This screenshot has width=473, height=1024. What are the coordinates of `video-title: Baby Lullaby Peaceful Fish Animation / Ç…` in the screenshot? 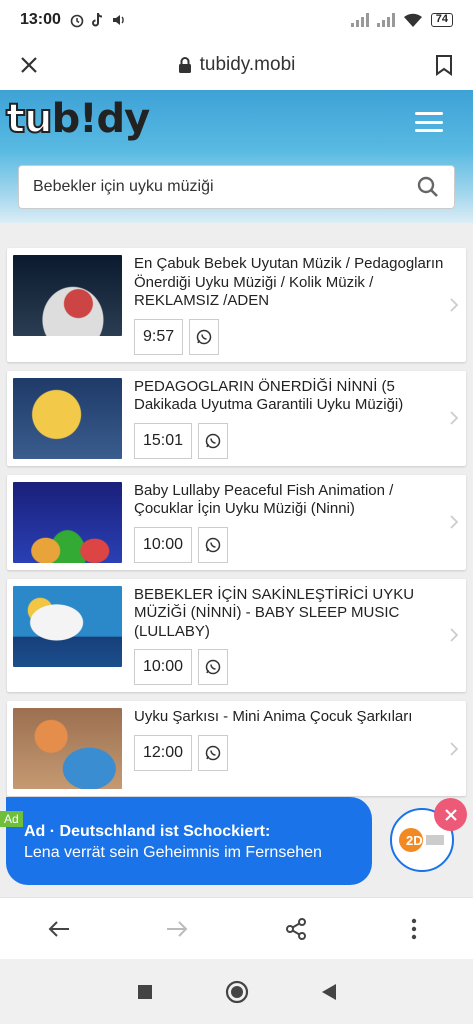 It's located at (289, 500).